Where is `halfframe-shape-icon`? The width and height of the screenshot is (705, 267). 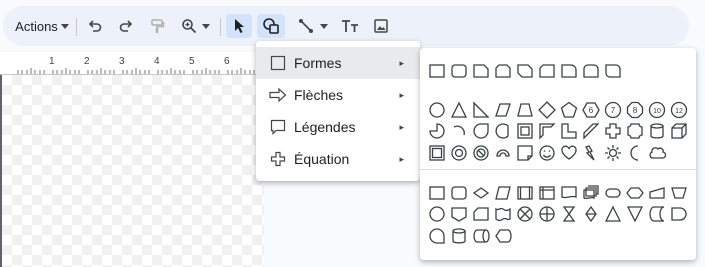
halfframe-shape-icon is located at coordinates (547, 131).